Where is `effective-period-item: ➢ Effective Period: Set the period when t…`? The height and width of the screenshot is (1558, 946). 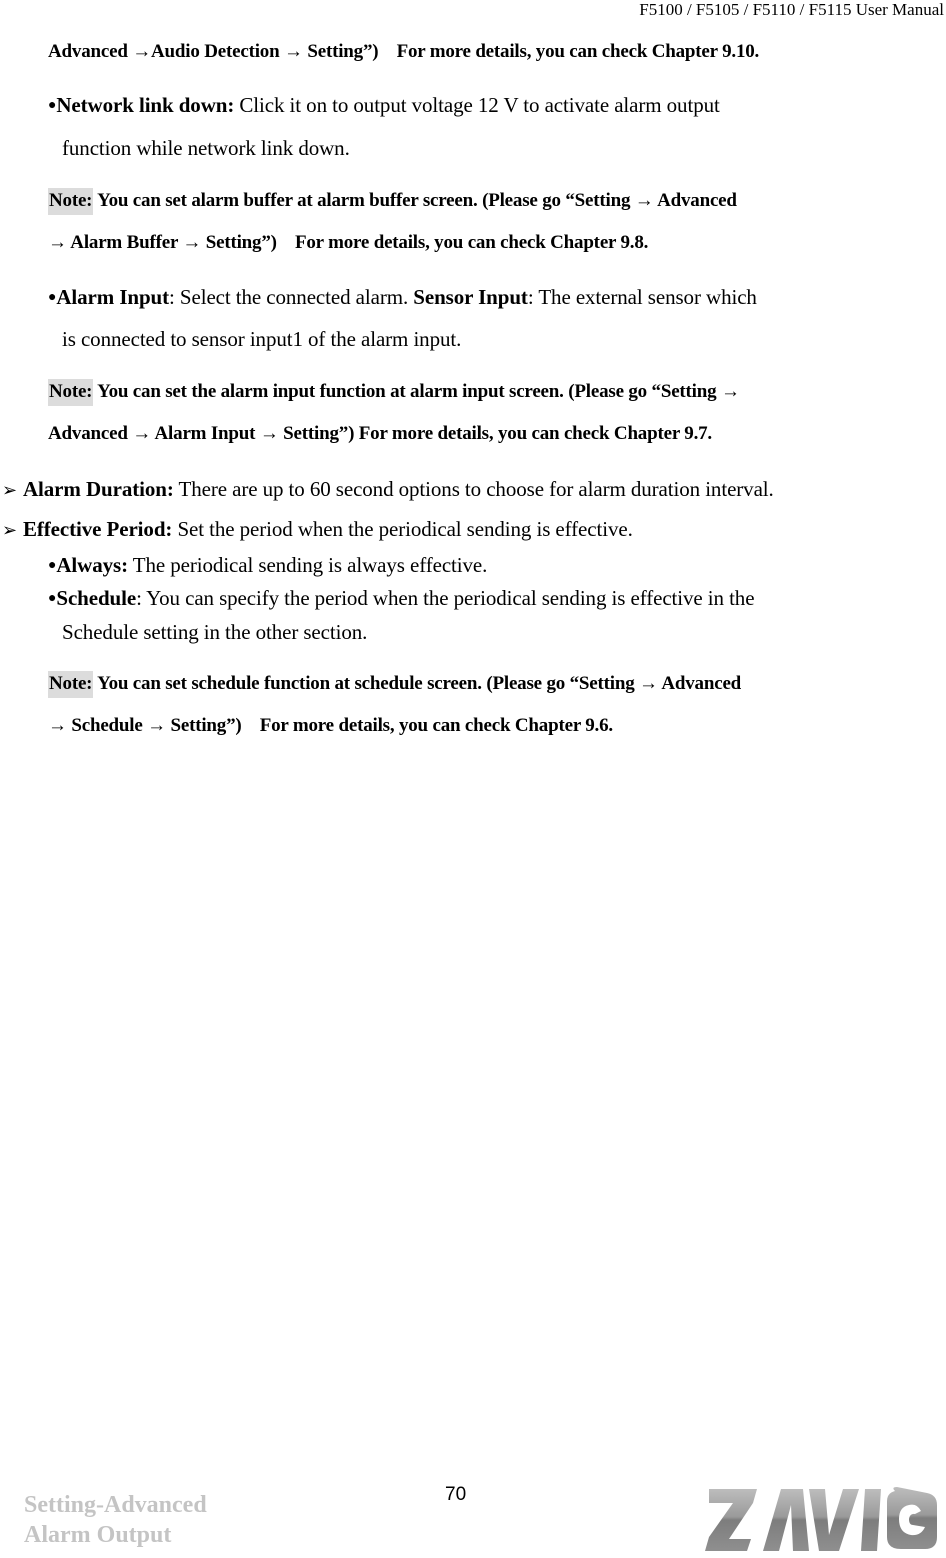
effective-period-item: ➢ Effective Period: Set the period when t… is located at coordinates (317, 529).